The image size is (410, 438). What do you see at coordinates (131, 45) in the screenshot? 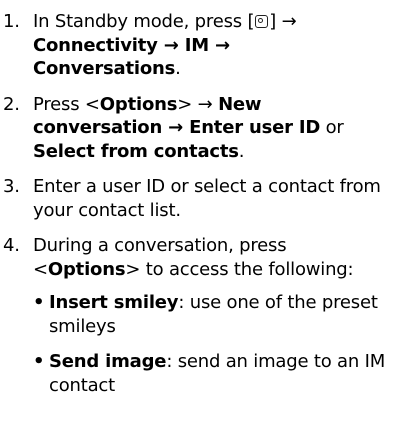
I see `menu-path: Connectivity → IM →` at bounding box center [131, 45].